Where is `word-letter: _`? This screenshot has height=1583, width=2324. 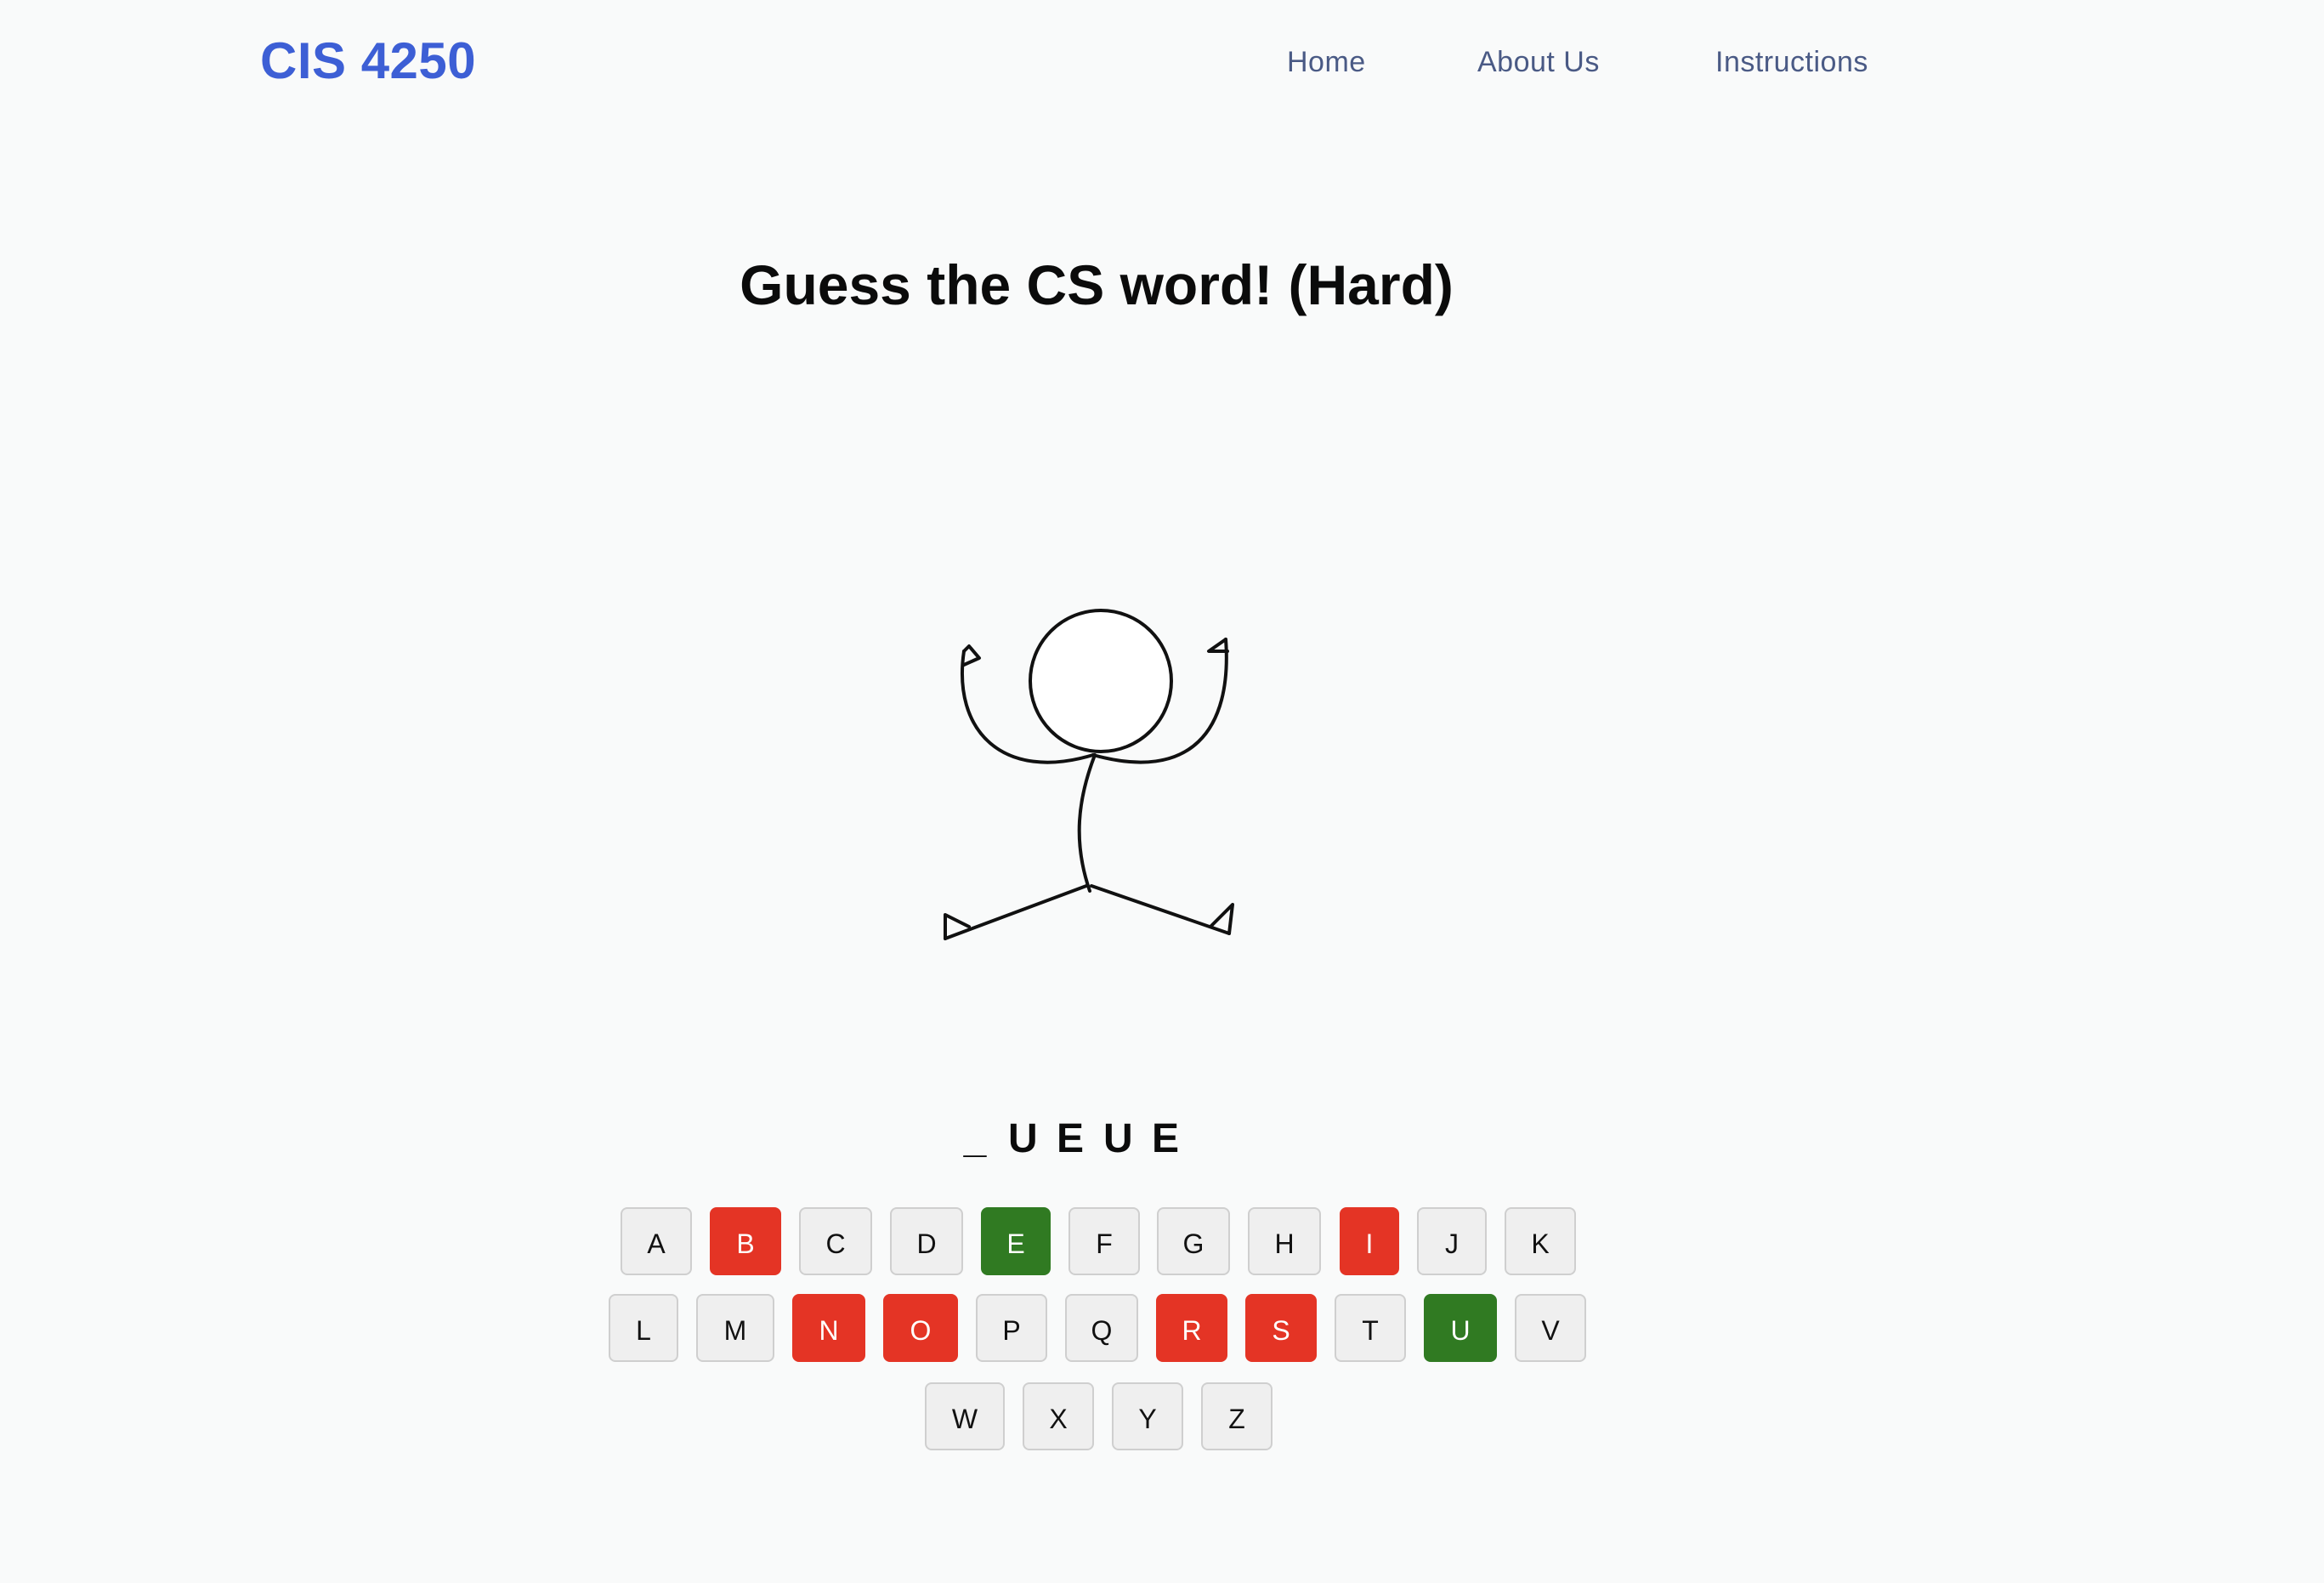 word-letter: _ is located at coordinates (975, 1139).